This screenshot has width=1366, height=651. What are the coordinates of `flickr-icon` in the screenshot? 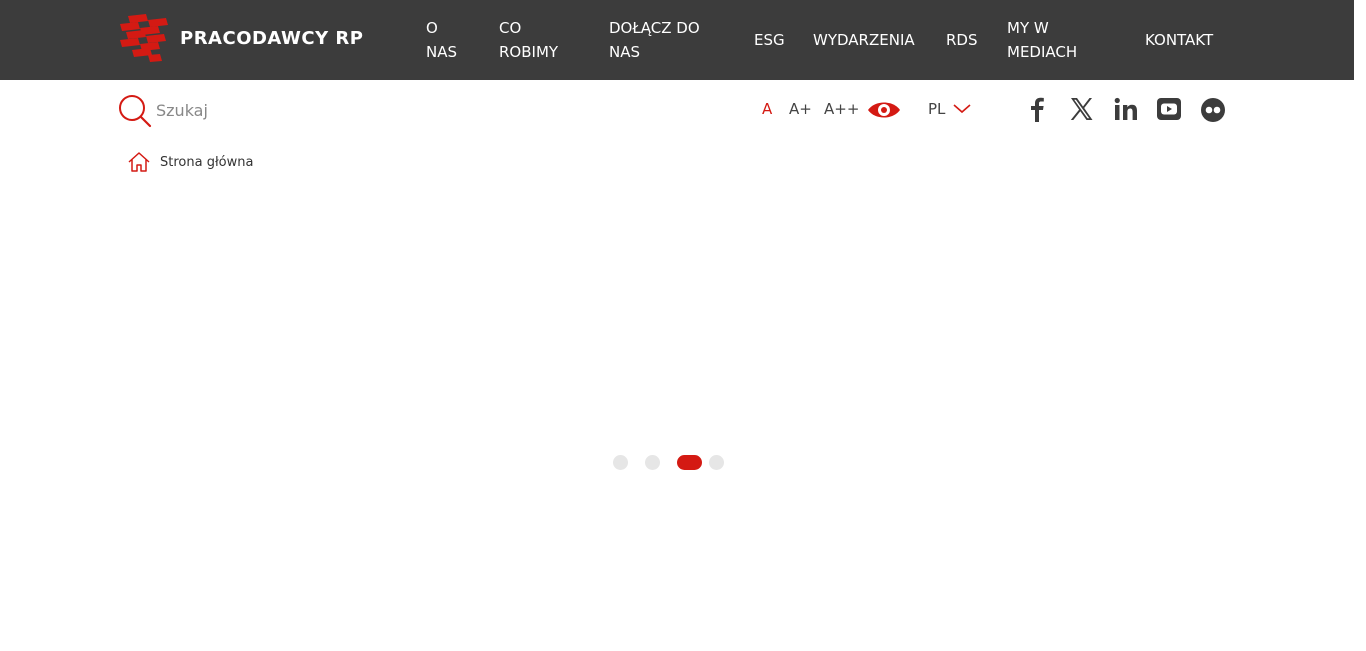 It's located at (1213, 111).